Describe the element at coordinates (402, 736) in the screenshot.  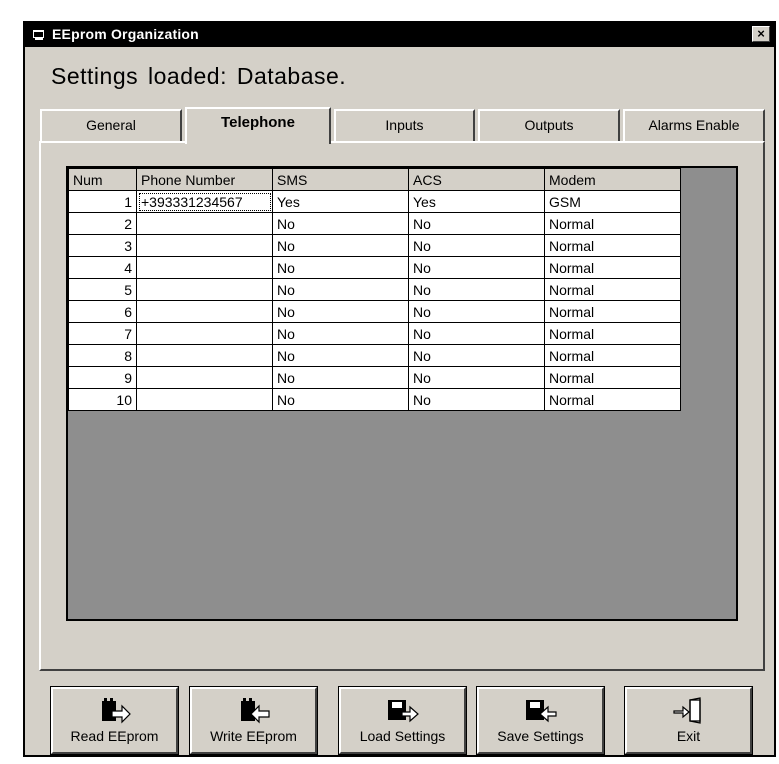
I see `load-settings-label: Load Settings` at that location.